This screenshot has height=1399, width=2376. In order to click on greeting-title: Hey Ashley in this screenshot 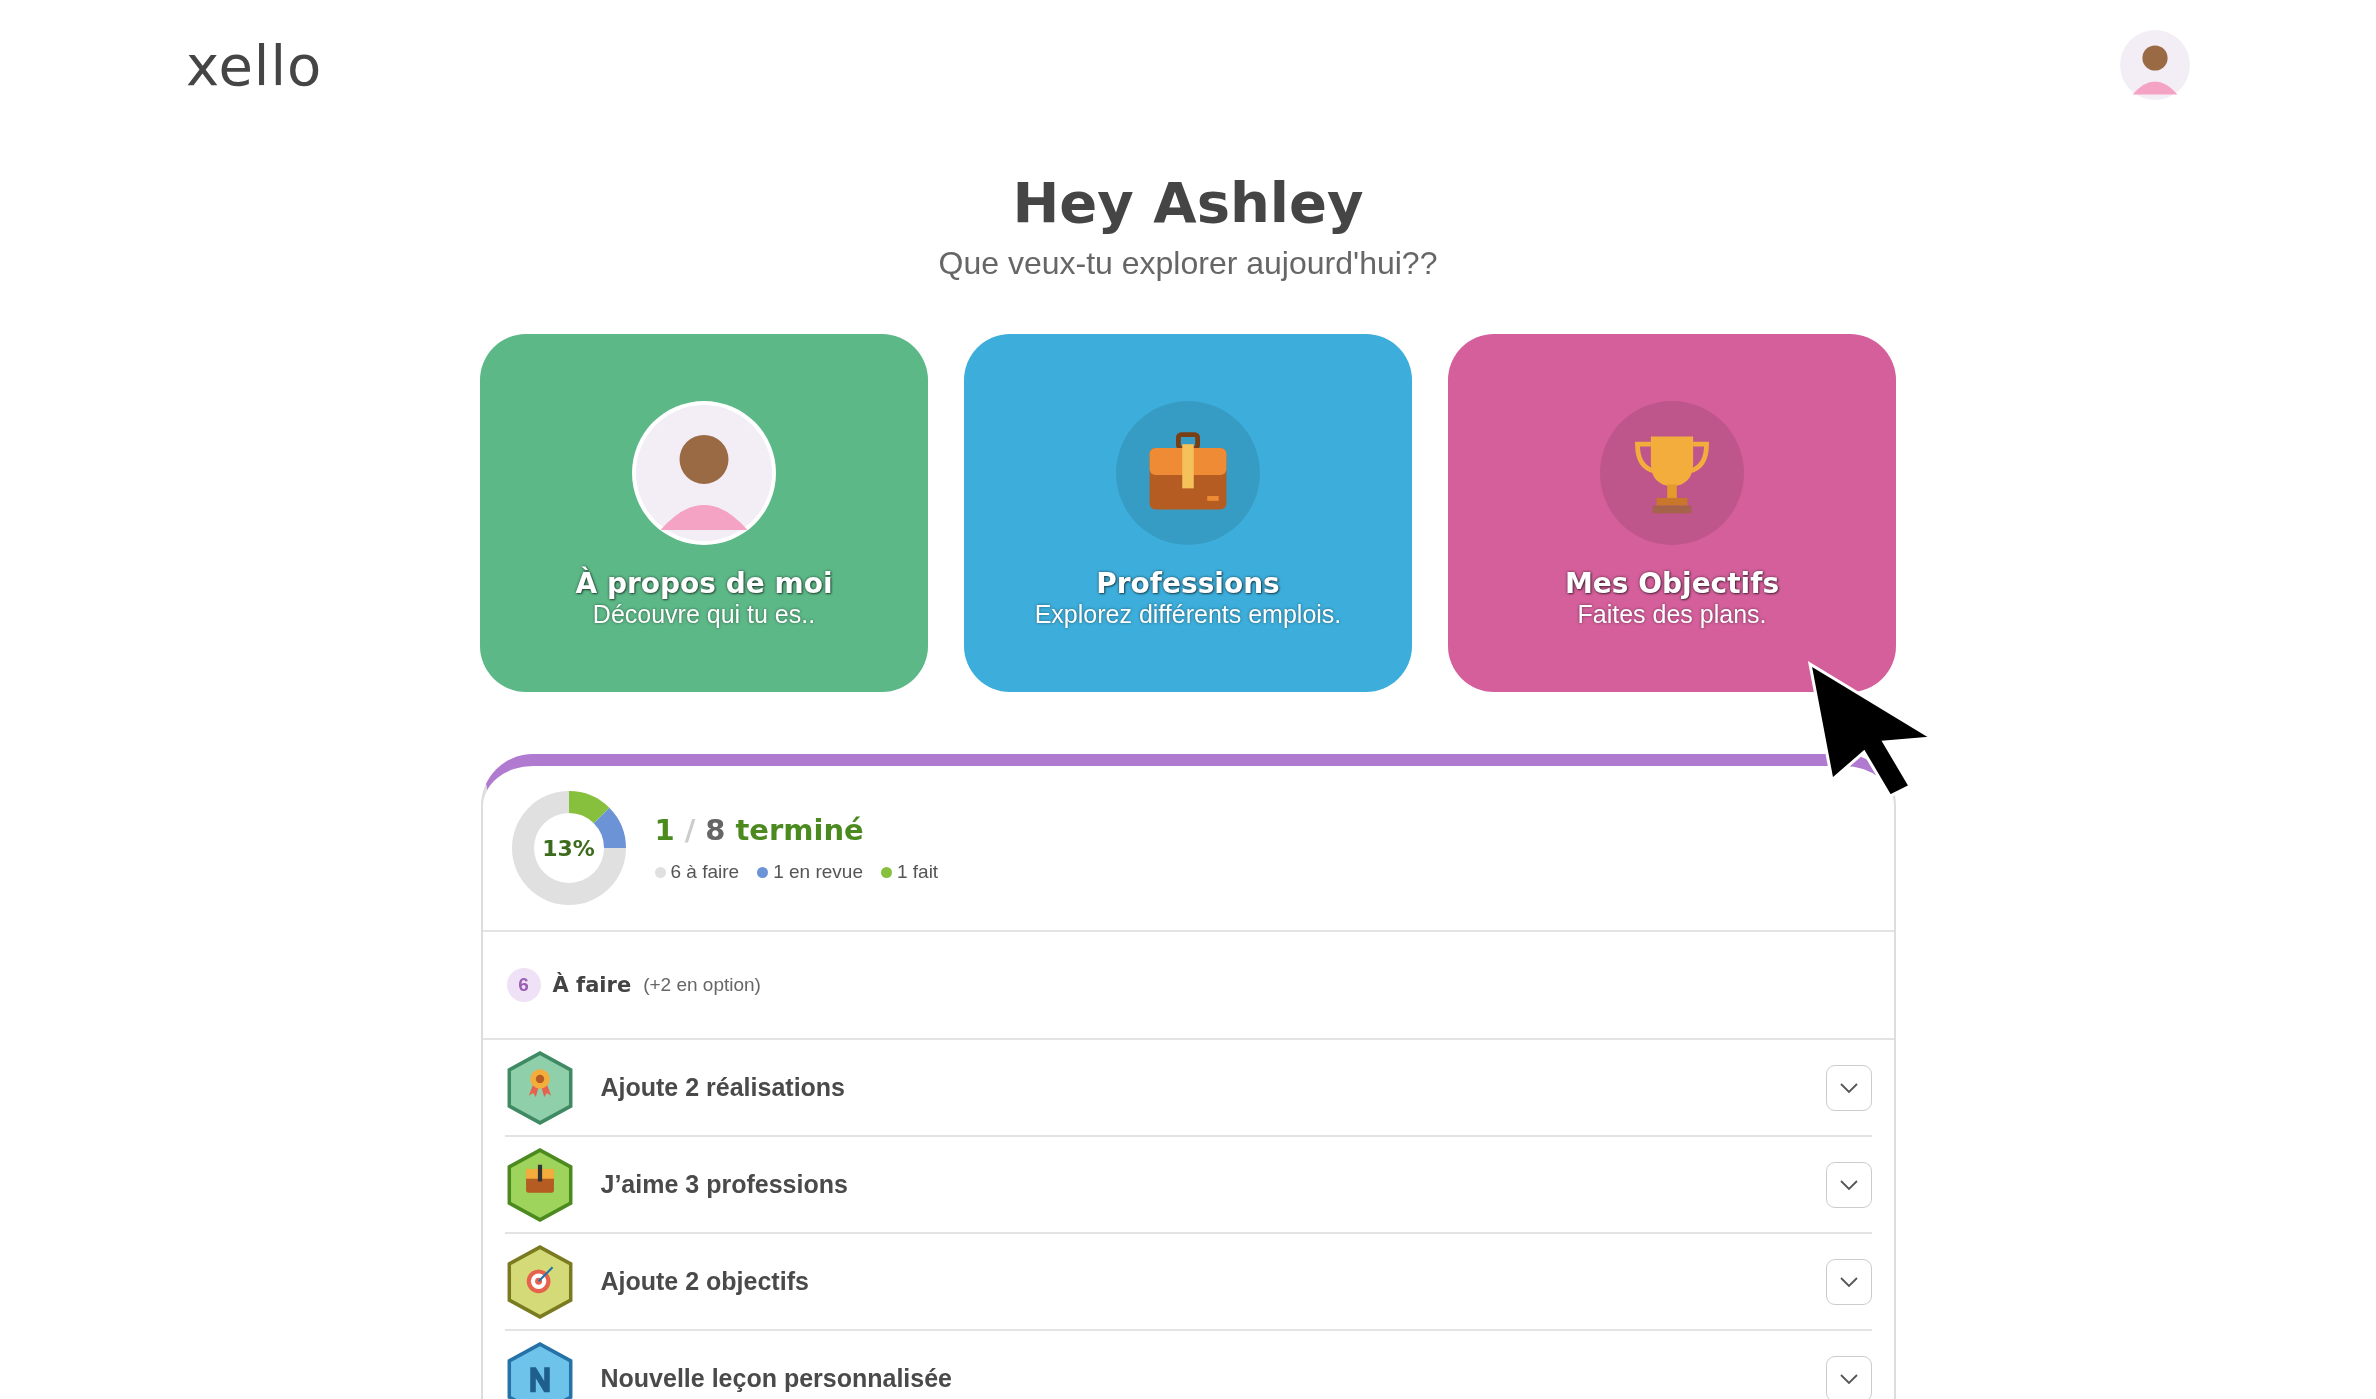, I will do `click(1188, 202)`.